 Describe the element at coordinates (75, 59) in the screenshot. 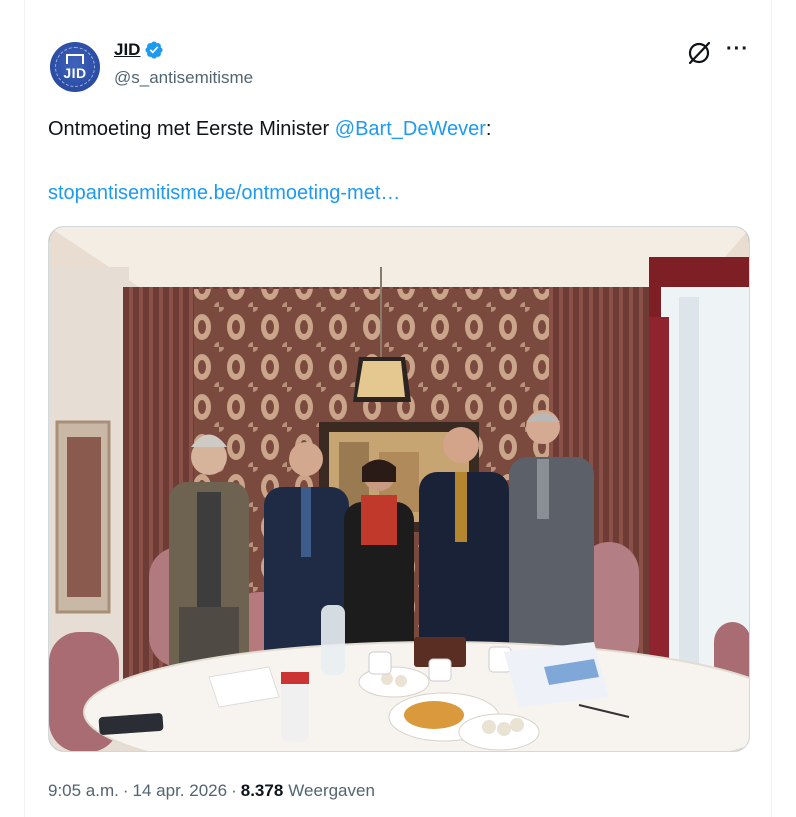

I see `avatar-emblem-icon` at that location.